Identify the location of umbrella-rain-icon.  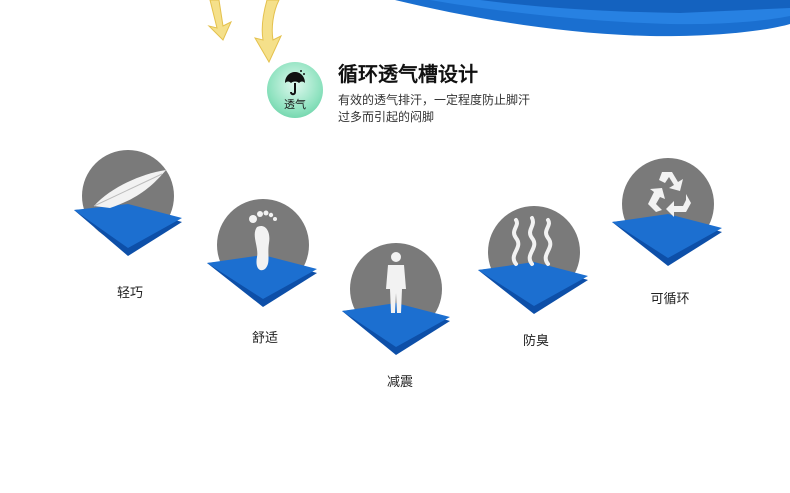
(295, 83).